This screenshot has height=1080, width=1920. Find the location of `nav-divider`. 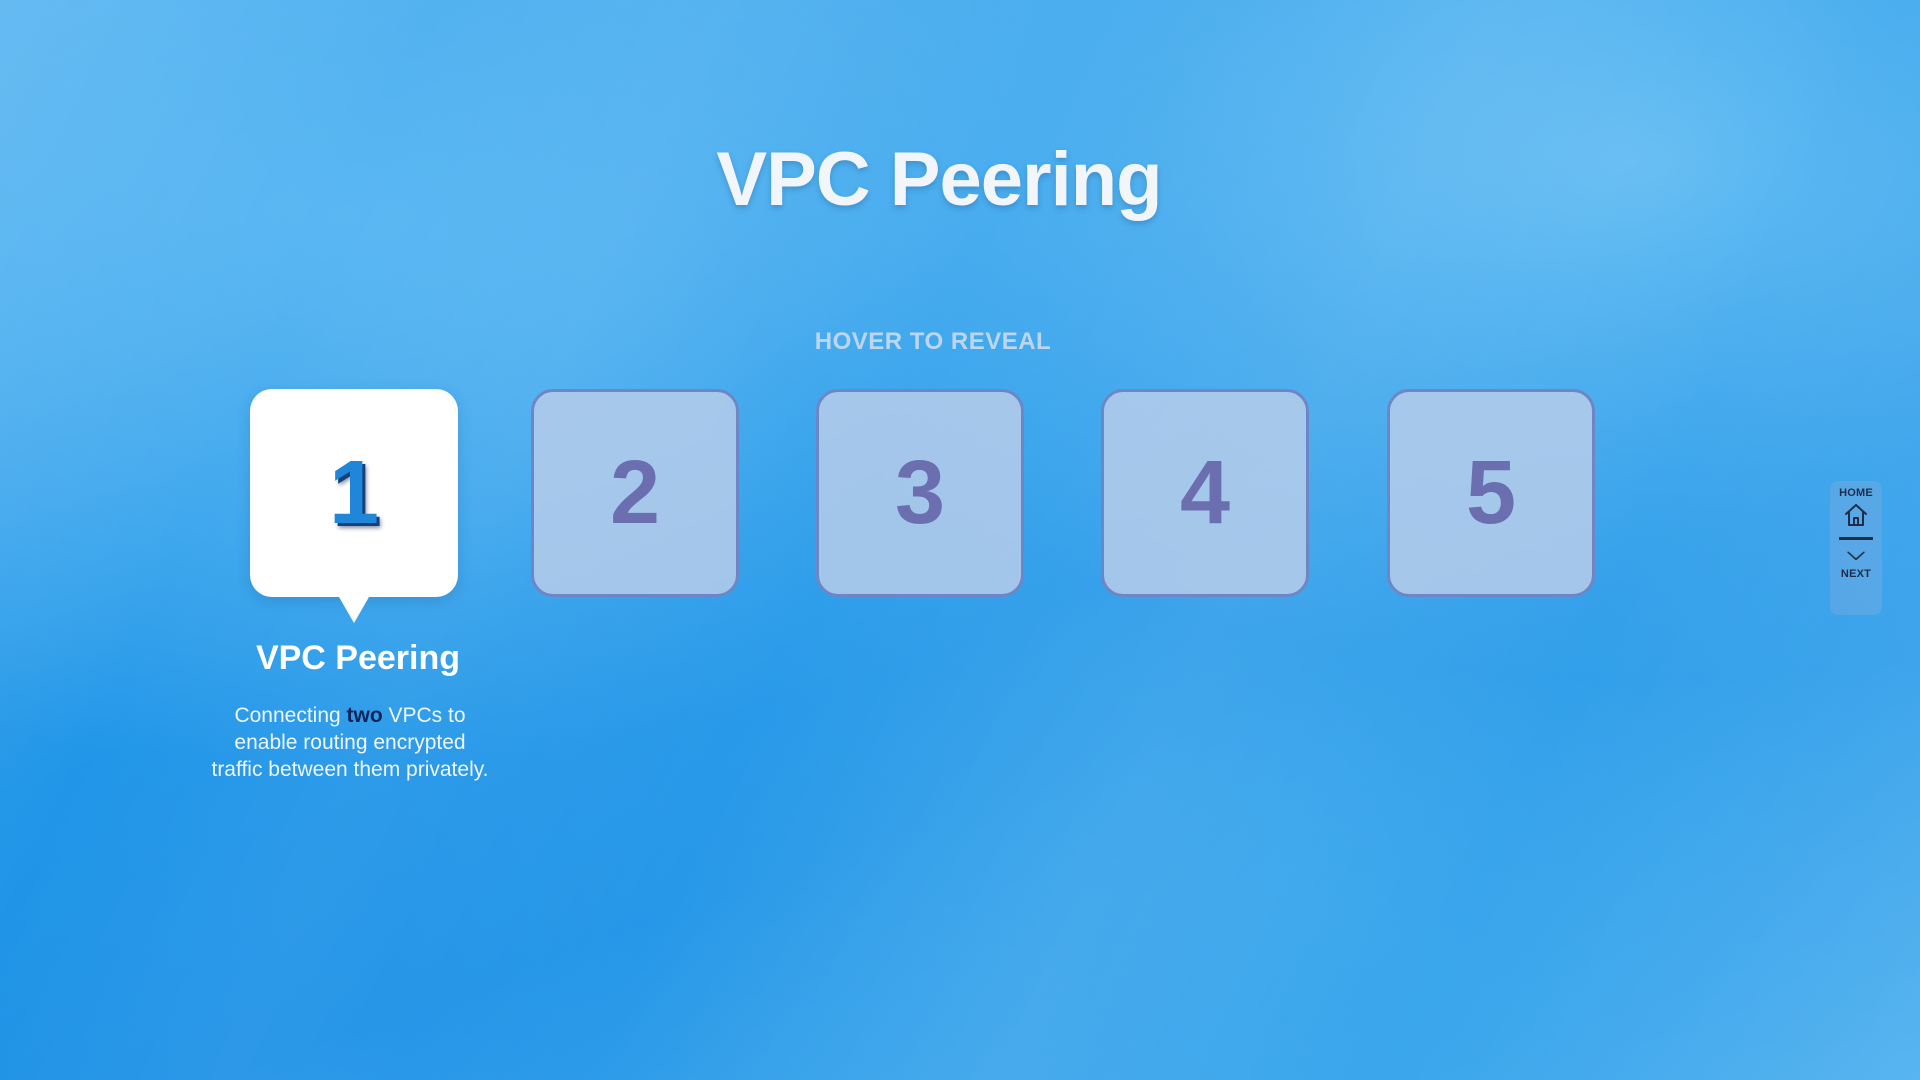

nav-divider is located at coordinates (1856, 538).